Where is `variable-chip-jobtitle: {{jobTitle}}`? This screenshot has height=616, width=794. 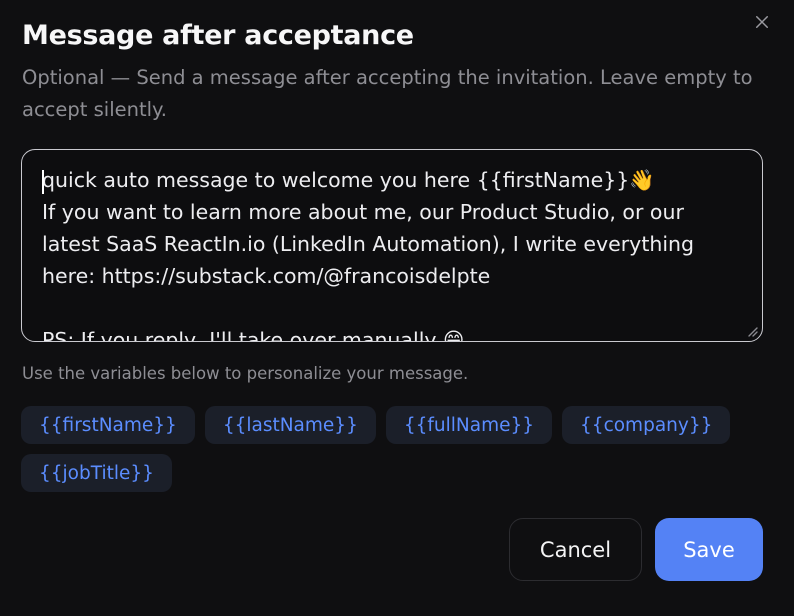 variable-chip-jobtitle: {{jobTitle}} is located at coordinates (96, 473).